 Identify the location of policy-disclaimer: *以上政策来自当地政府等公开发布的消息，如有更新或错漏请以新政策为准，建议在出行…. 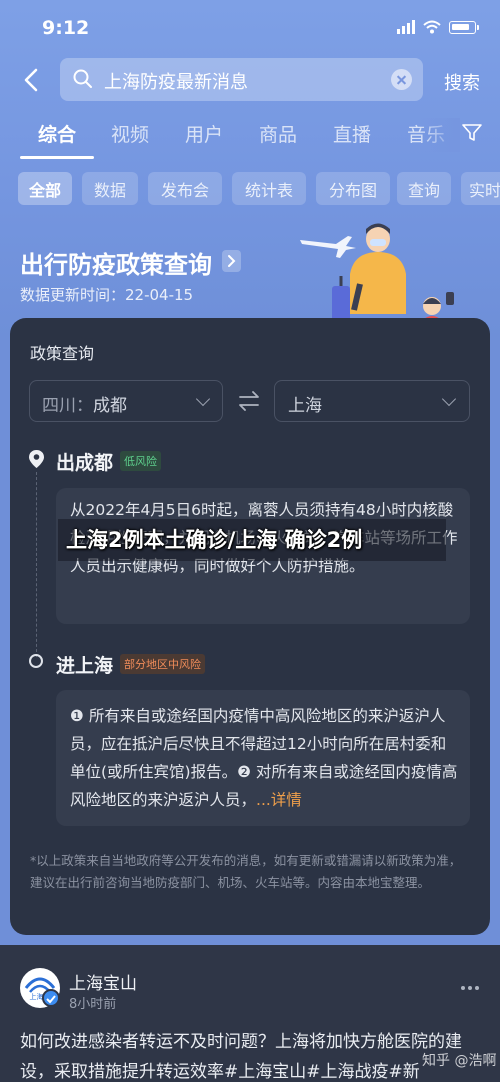
(246, 871).